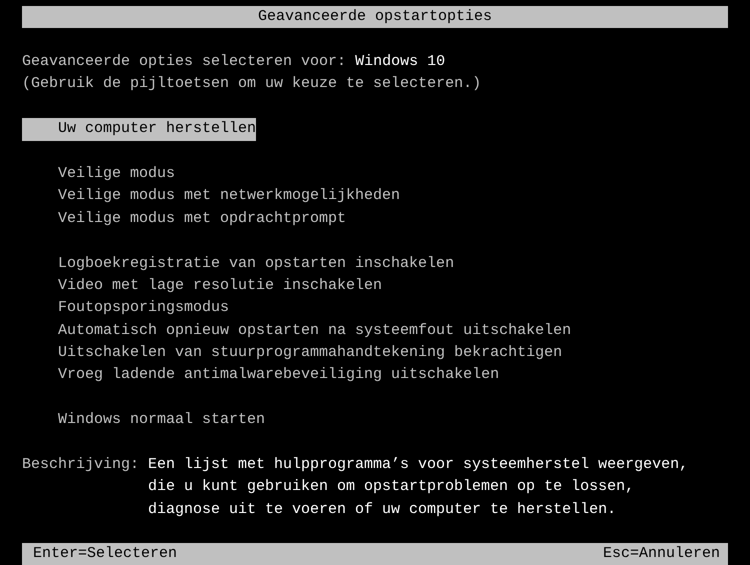 This screenshot has width=750, height=565. I want to click on boot-option: Foutopsporingsmodus, so click(126, 308).